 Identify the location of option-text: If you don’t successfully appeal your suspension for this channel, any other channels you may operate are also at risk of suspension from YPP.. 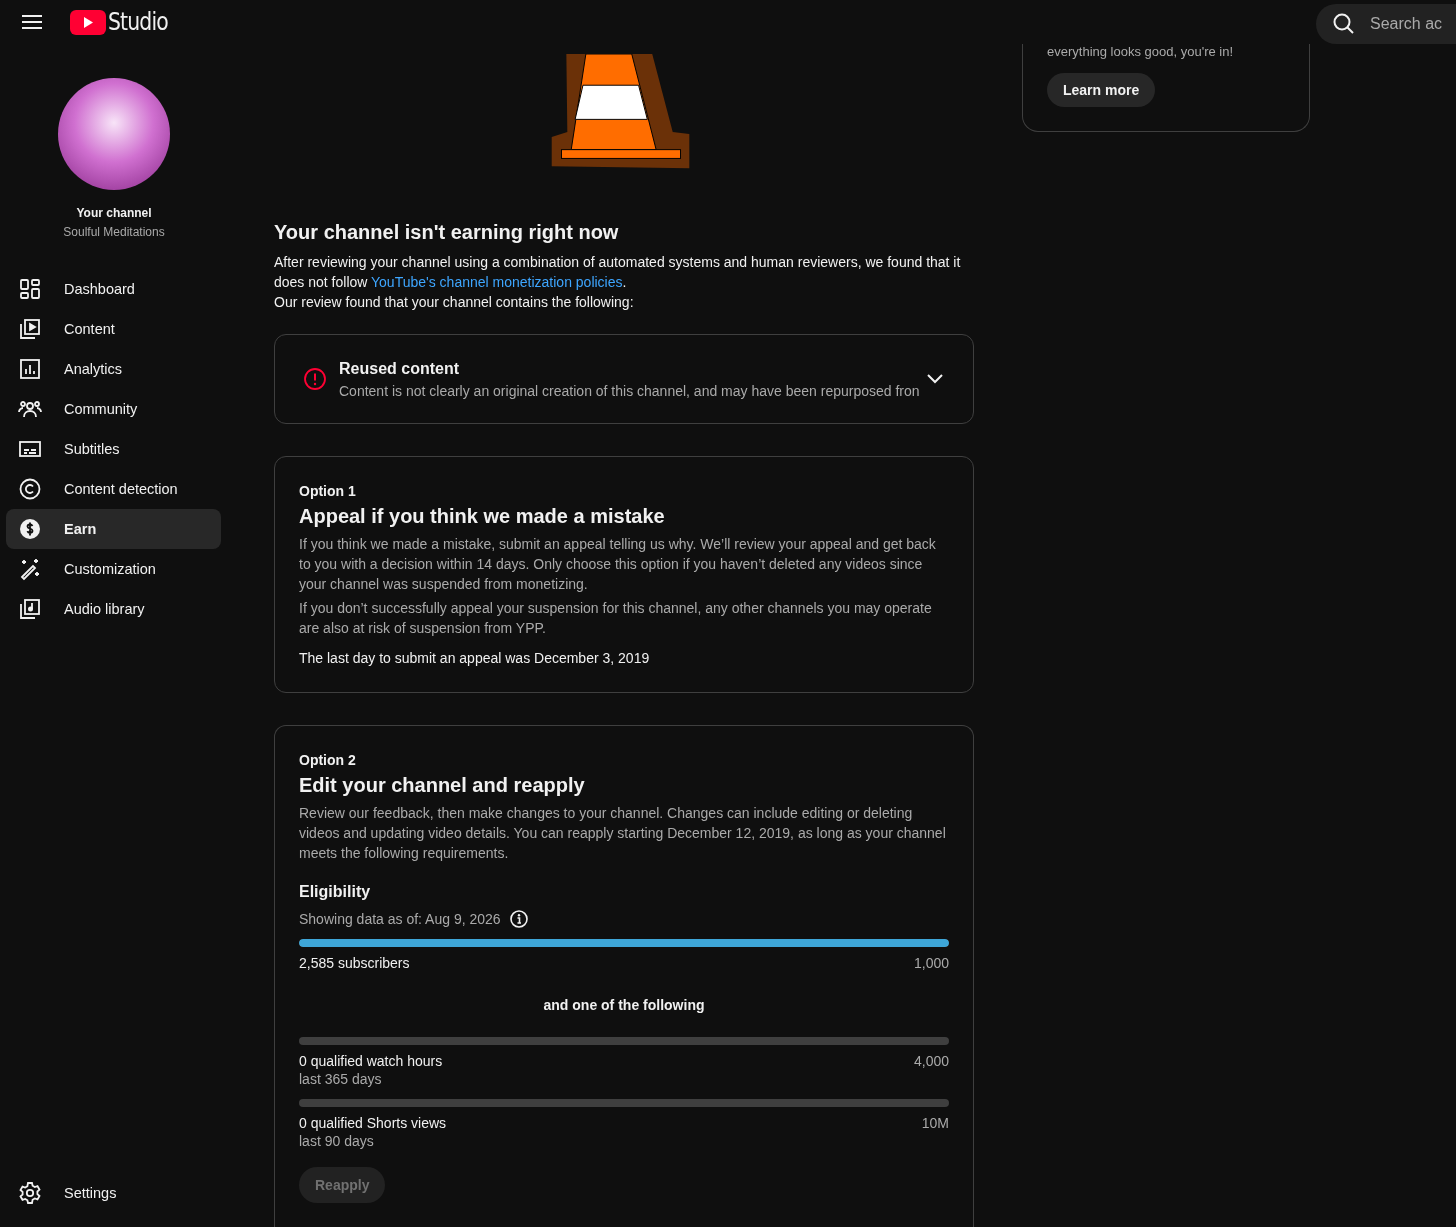
(616, 618).